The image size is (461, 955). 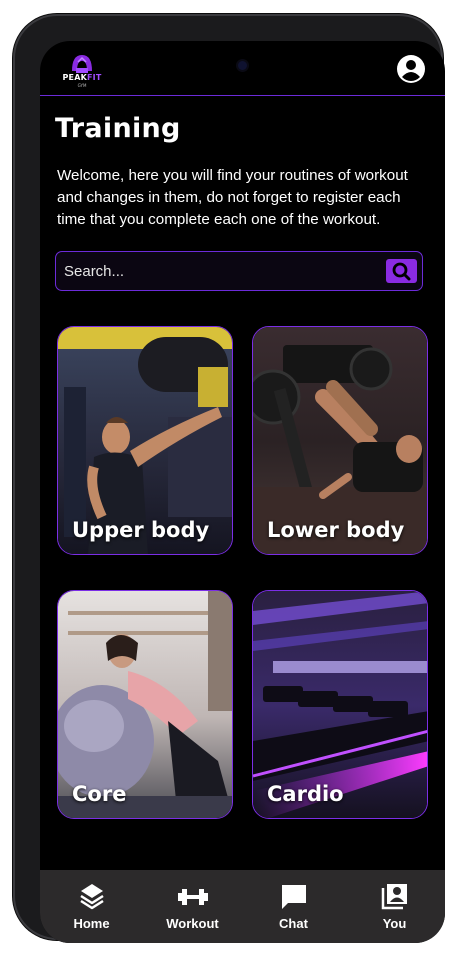 I want to click on brand-name: PEAKFIT, so click(x=82, y=77).